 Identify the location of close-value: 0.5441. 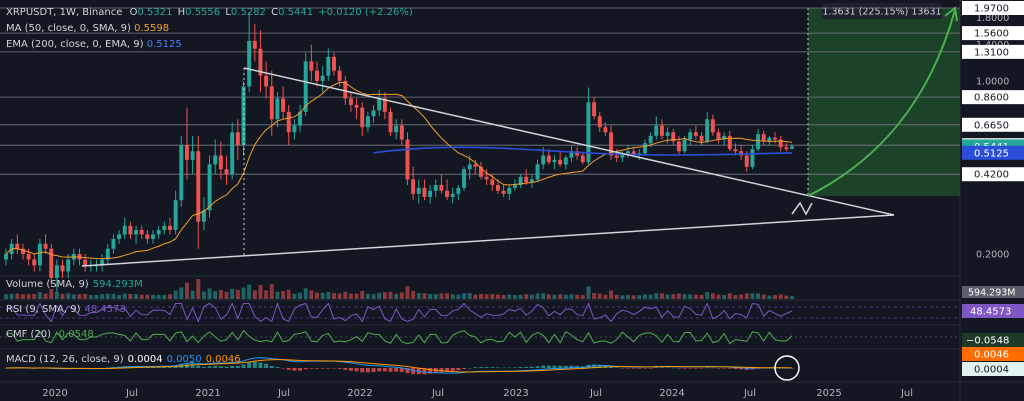
(296, 12).